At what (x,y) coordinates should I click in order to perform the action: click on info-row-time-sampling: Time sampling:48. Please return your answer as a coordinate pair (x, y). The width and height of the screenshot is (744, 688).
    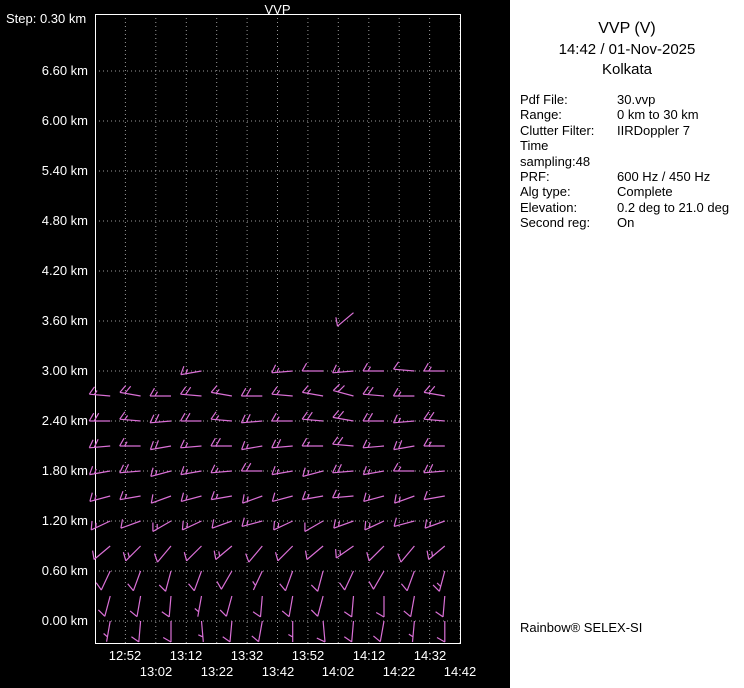
    Looking at the image, I should click on (632, 153).